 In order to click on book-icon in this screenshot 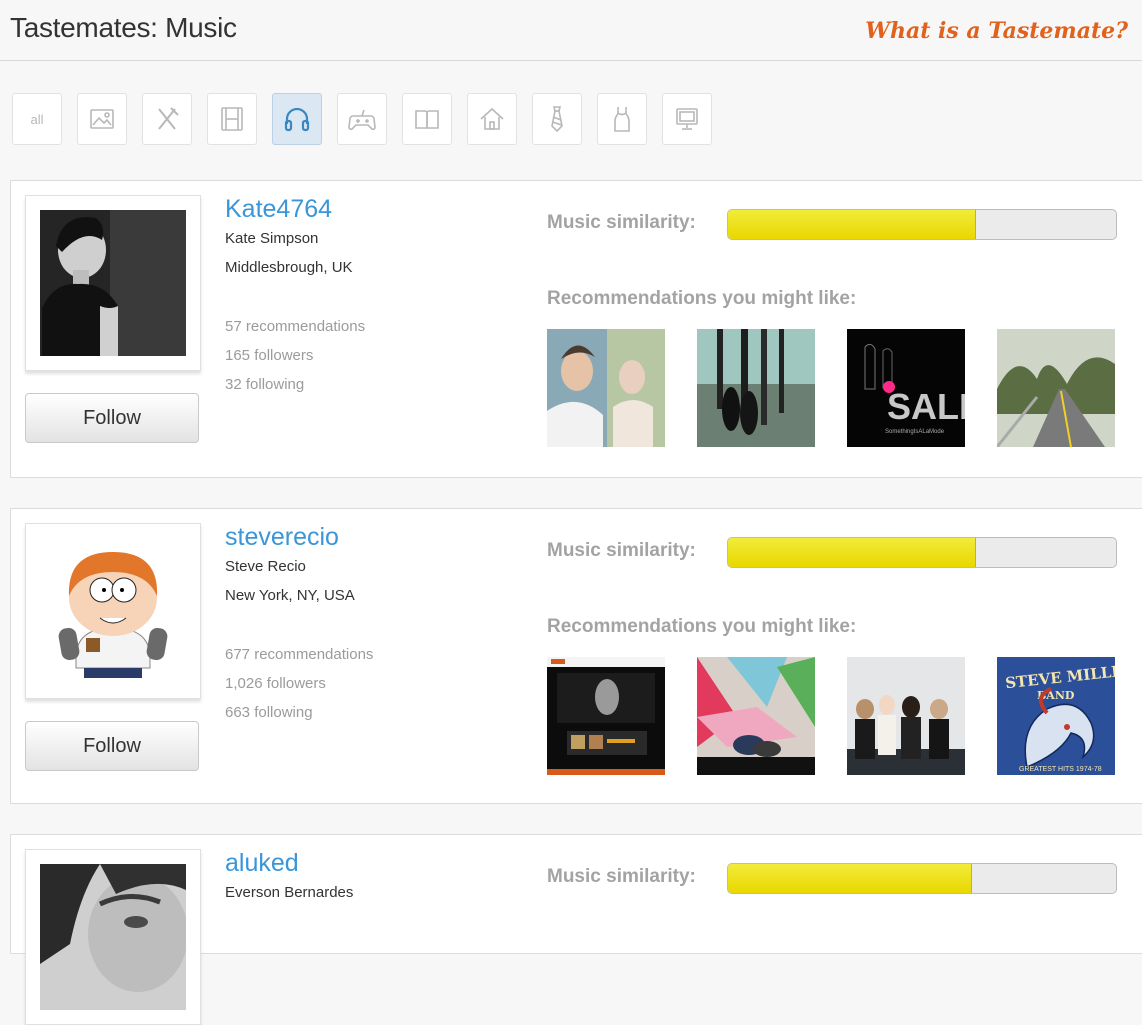, I will do `click(427, 119)`.